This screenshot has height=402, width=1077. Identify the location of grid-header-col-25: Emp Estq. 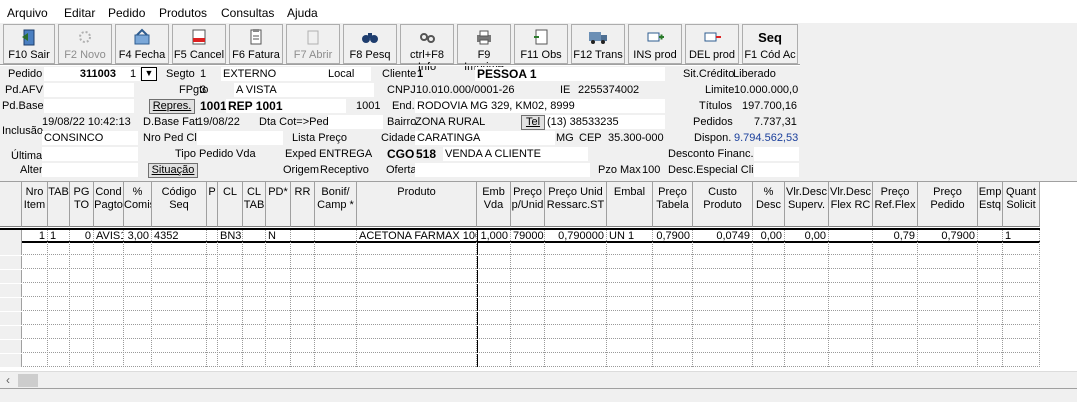
(990, 204).